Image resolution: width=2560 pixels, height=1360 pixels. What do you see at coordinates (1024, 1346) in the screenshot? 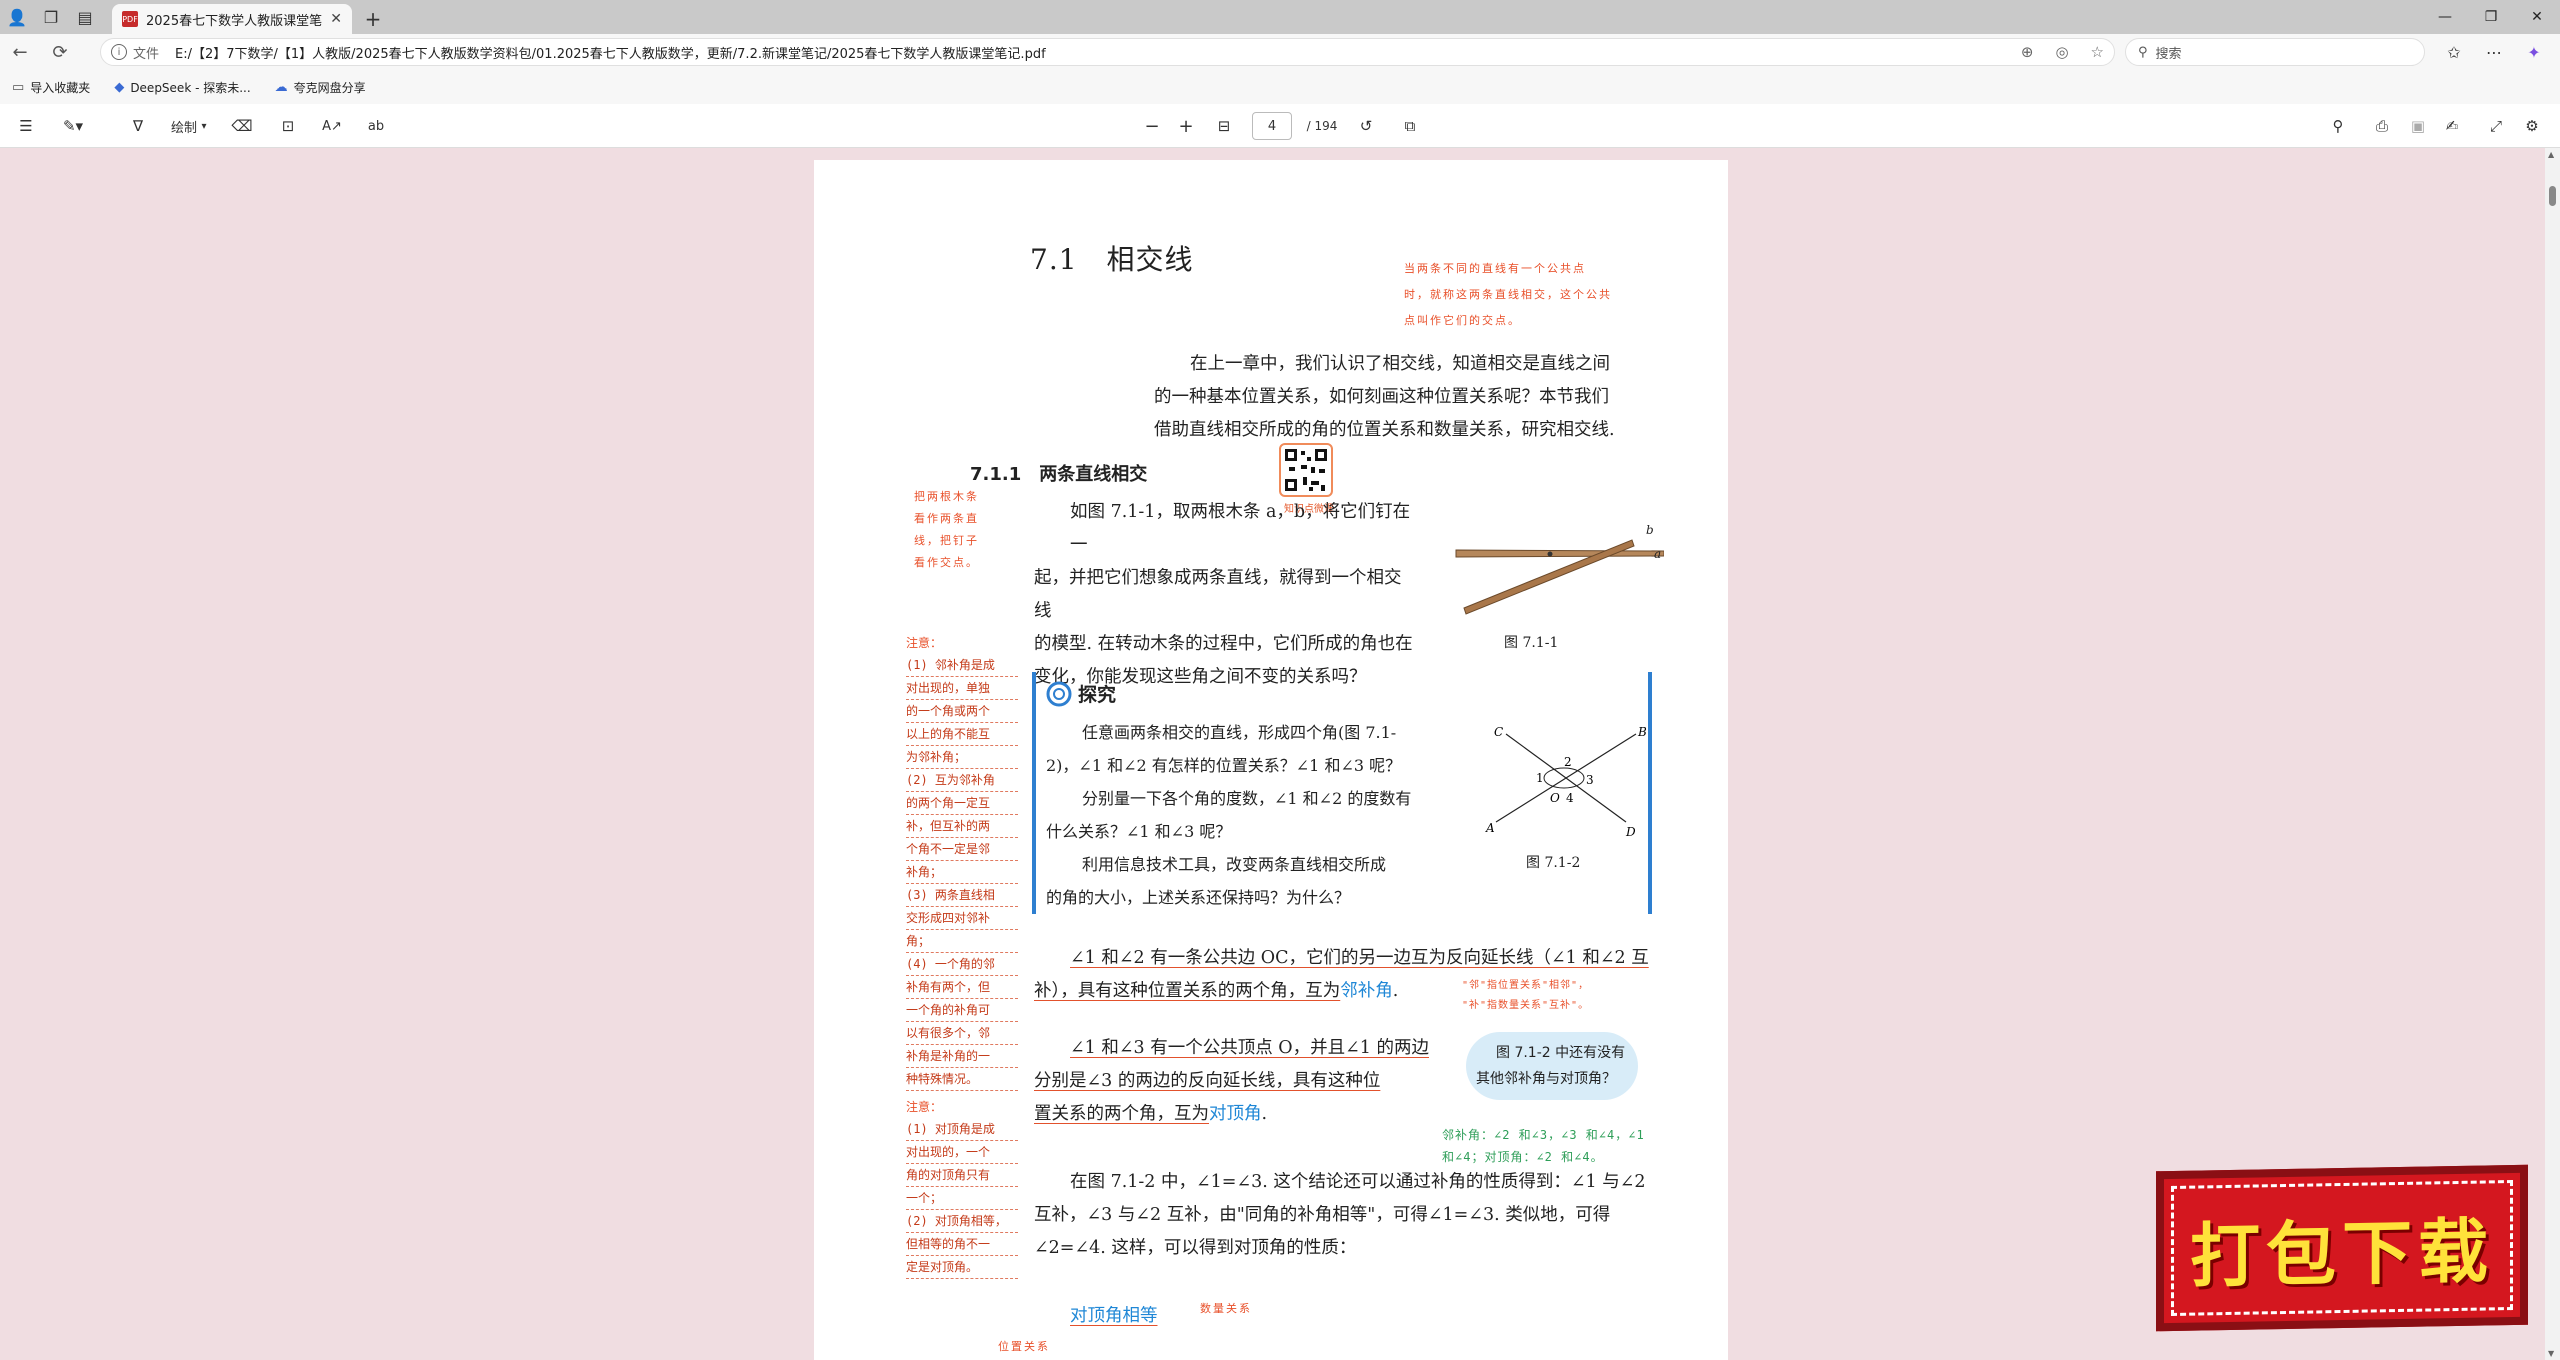
I see `property-note-position: 位置关系` at bounding box center [1024, 1346].